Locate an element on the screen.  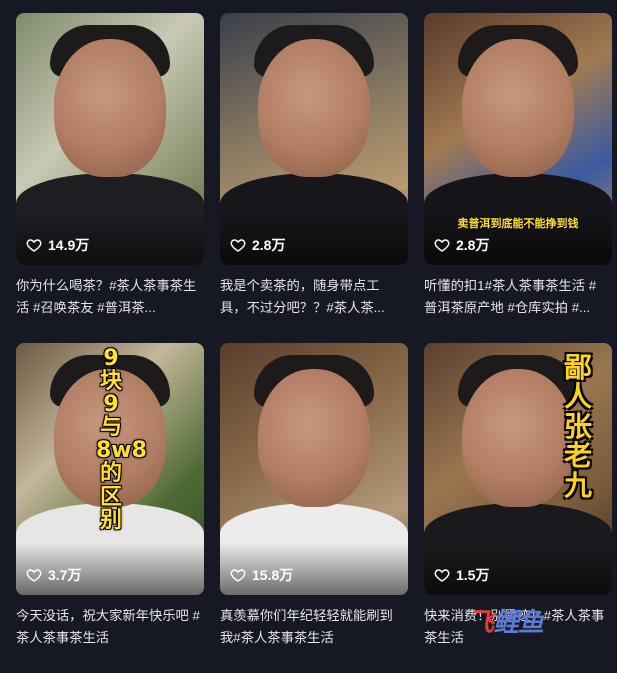
video-card: 15.8万 真羡慕你们年纪轻轻就能刷到我#茶人茶事茶生活 is located at coordinates (314, 508).